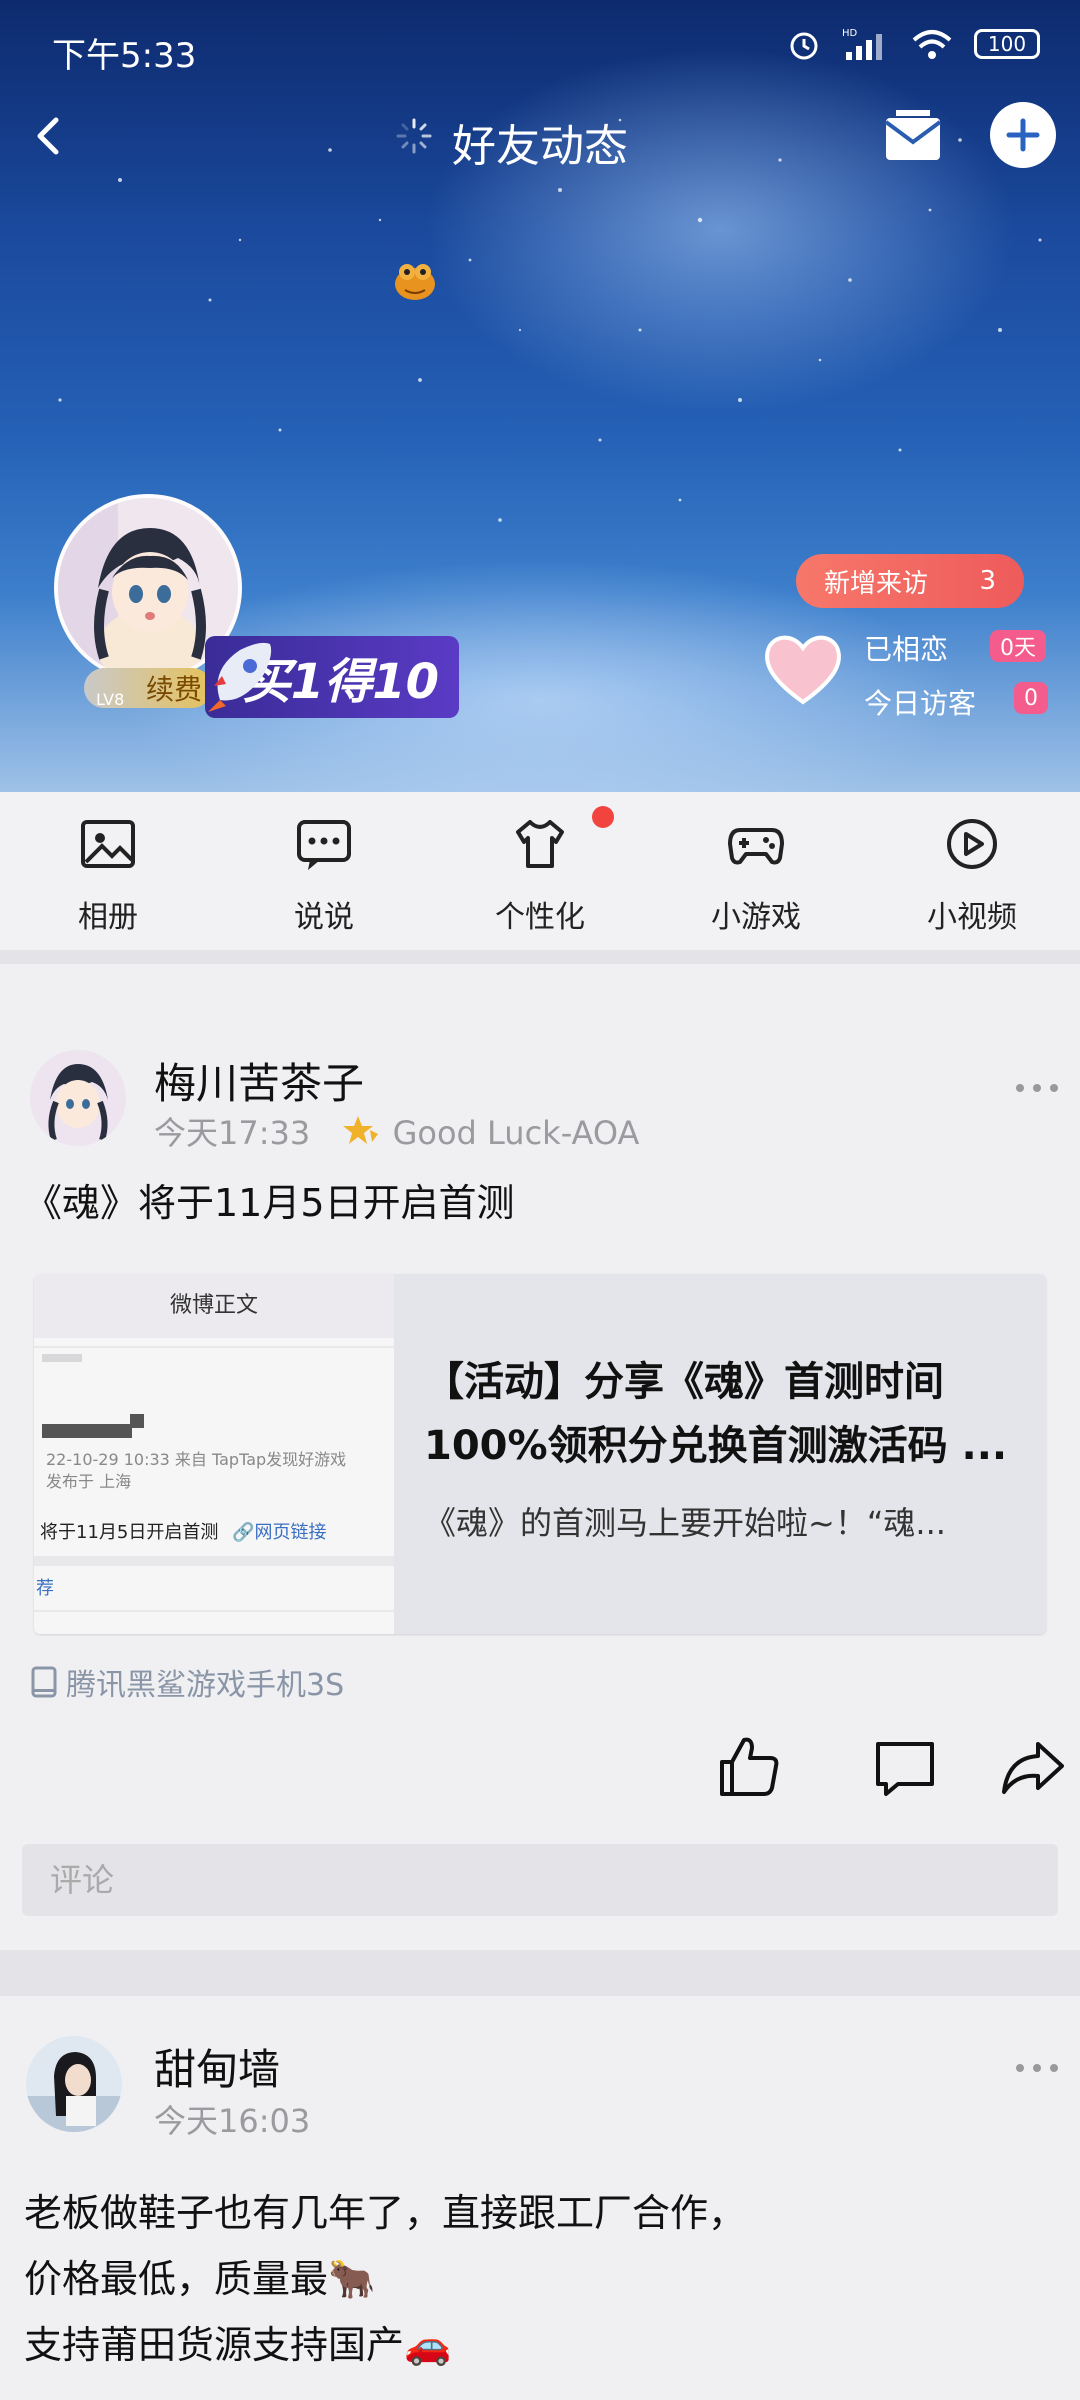  I want to click on plus-icon, so click(1023, 135).